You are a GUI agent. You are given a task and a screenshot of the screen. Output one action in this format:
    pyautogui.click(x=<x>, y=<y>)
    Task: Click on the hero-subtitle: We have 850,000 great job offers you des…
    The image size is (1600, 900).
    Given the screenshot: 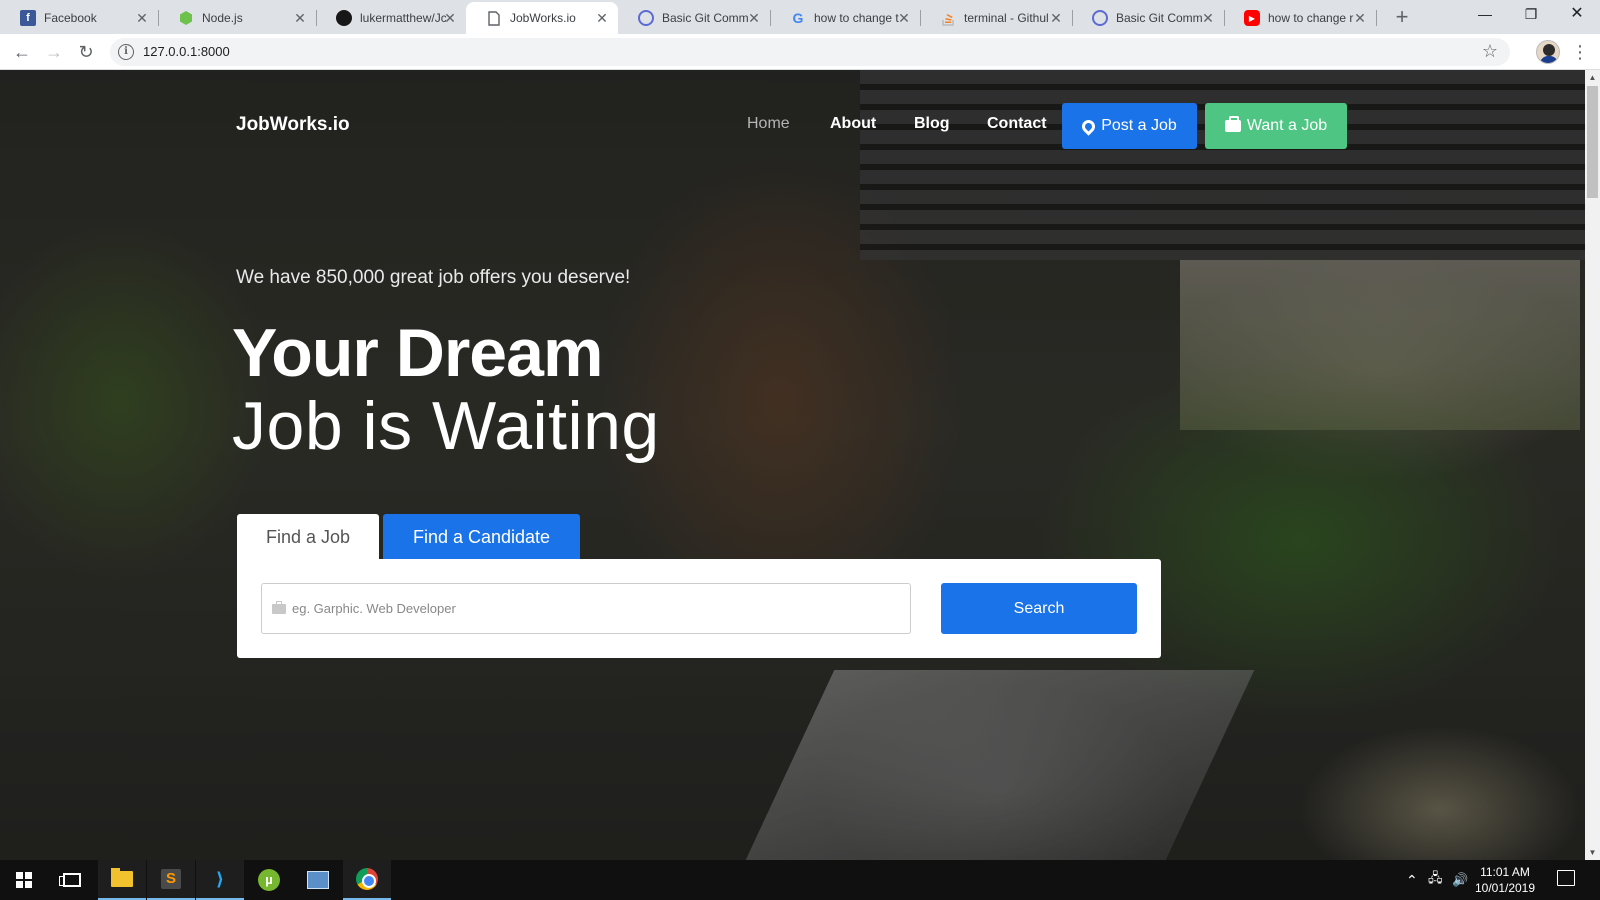 What is the action you would take?
    pyautogui.click(x=433, y=277)
    